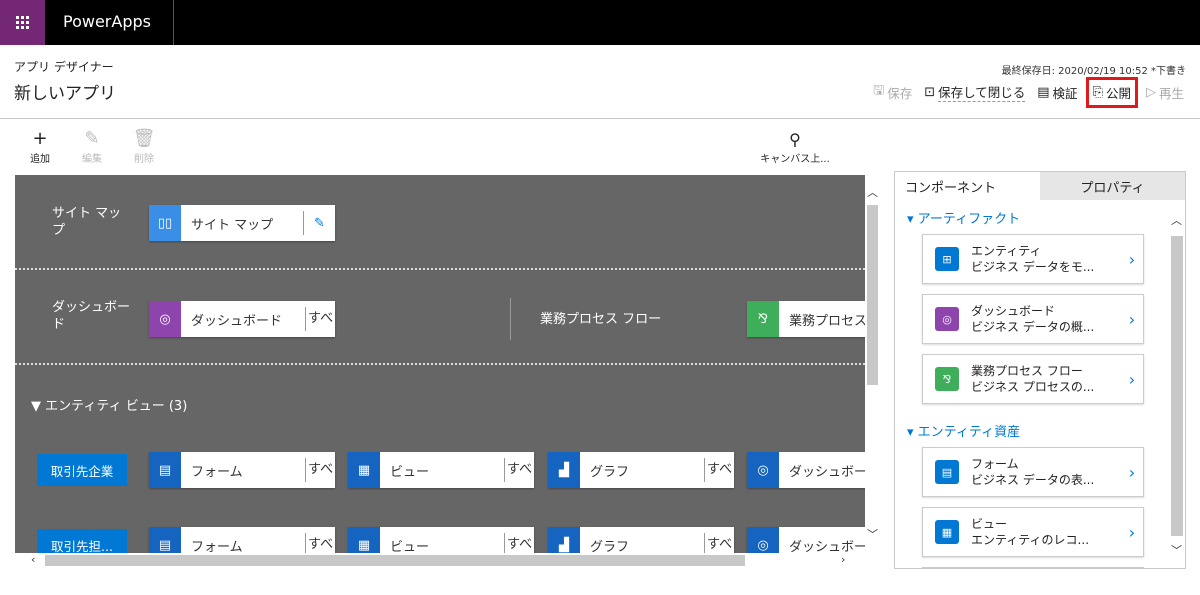  What do you see at coordinates (87, 222) in the screenshot?
I see `sitemap-row-label: サイト マップ` at bounding box center [87, 222].